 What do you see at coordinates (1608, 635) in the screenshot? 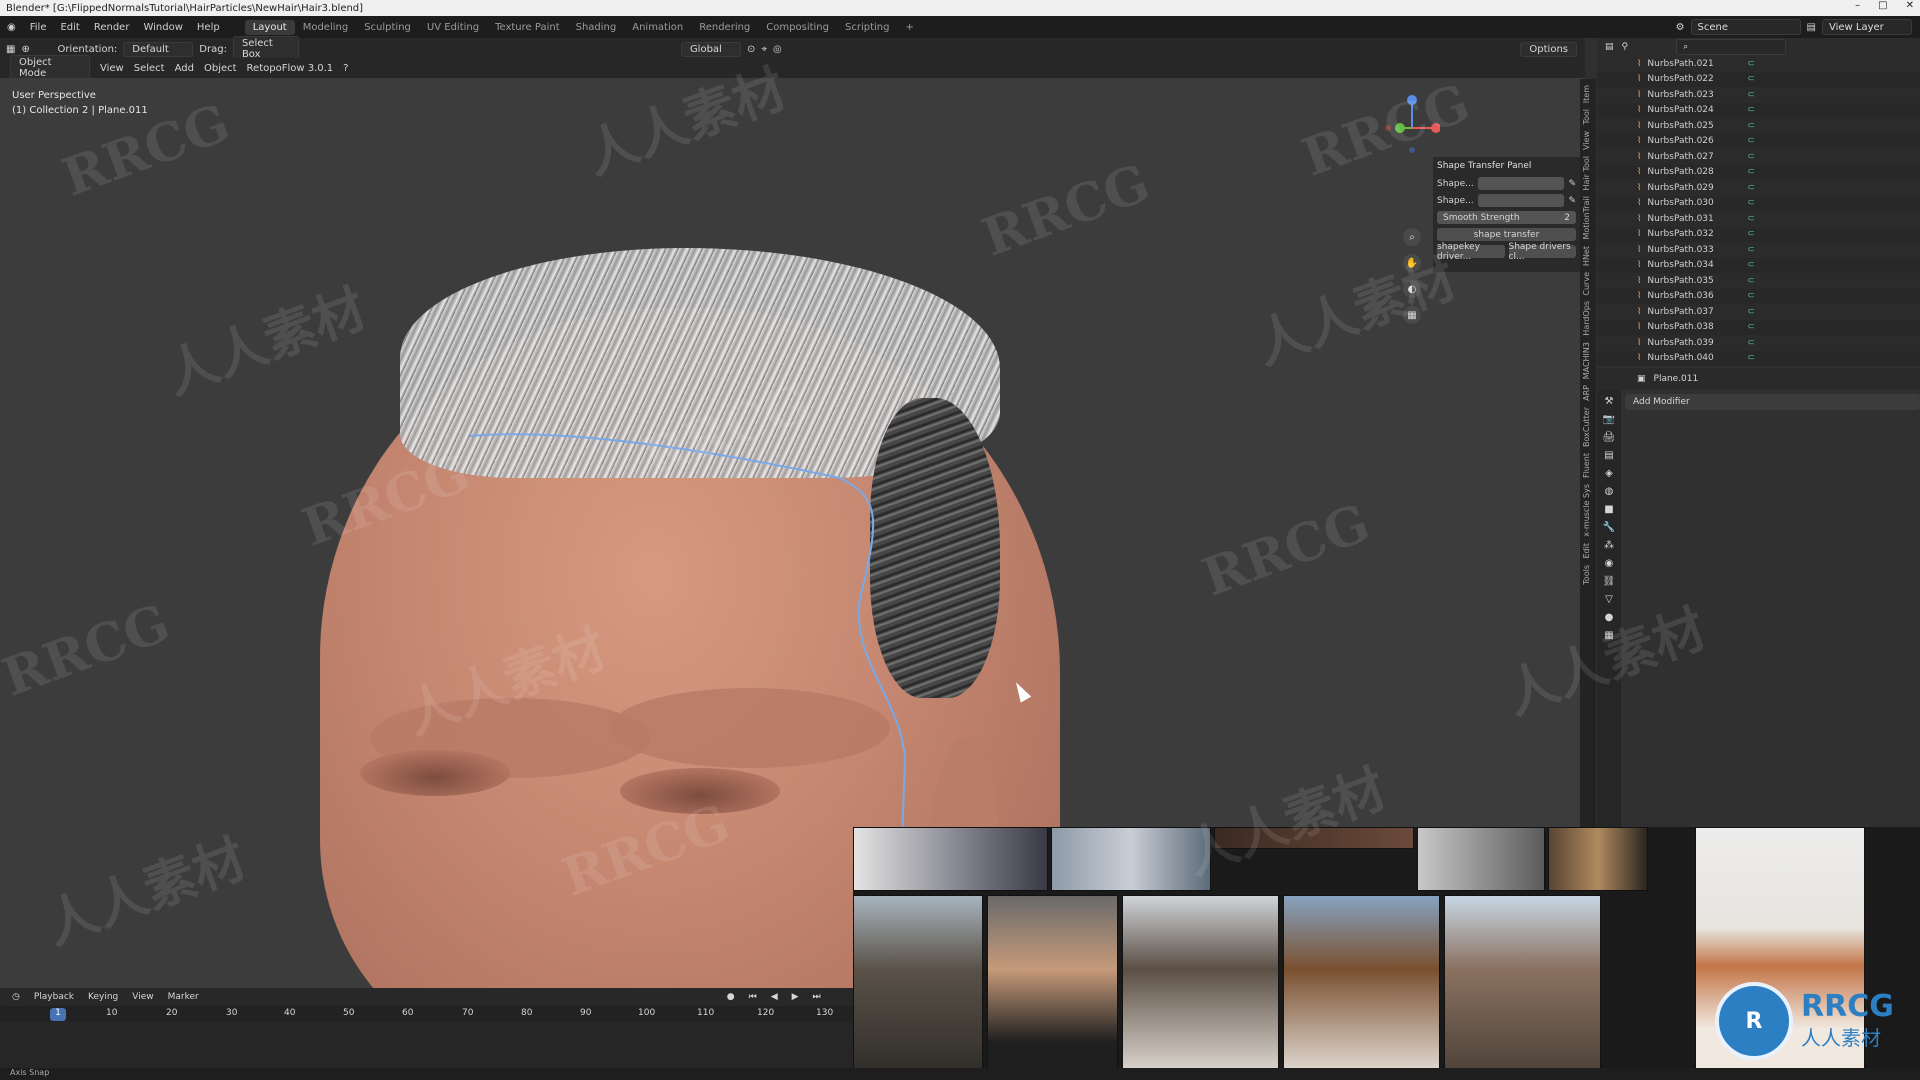
I see `texture-tab-icon: ▦` at bounding box center [1608, 635].